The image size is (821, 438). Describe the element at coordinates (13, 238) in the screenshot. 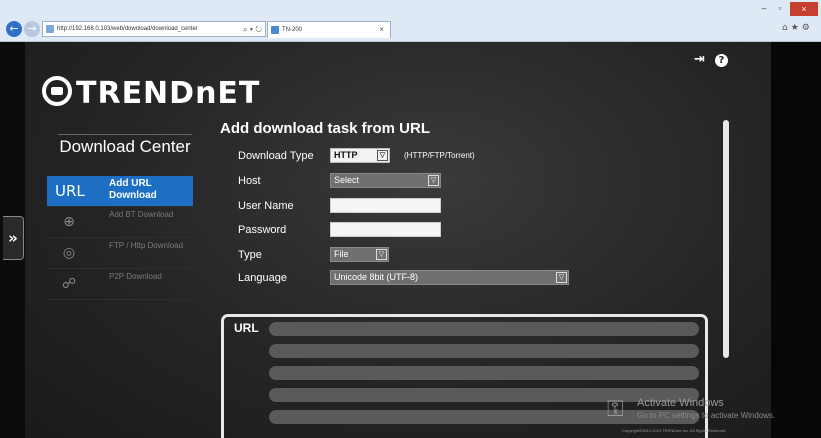

I see `expand-sidebar-button: »` at that location.